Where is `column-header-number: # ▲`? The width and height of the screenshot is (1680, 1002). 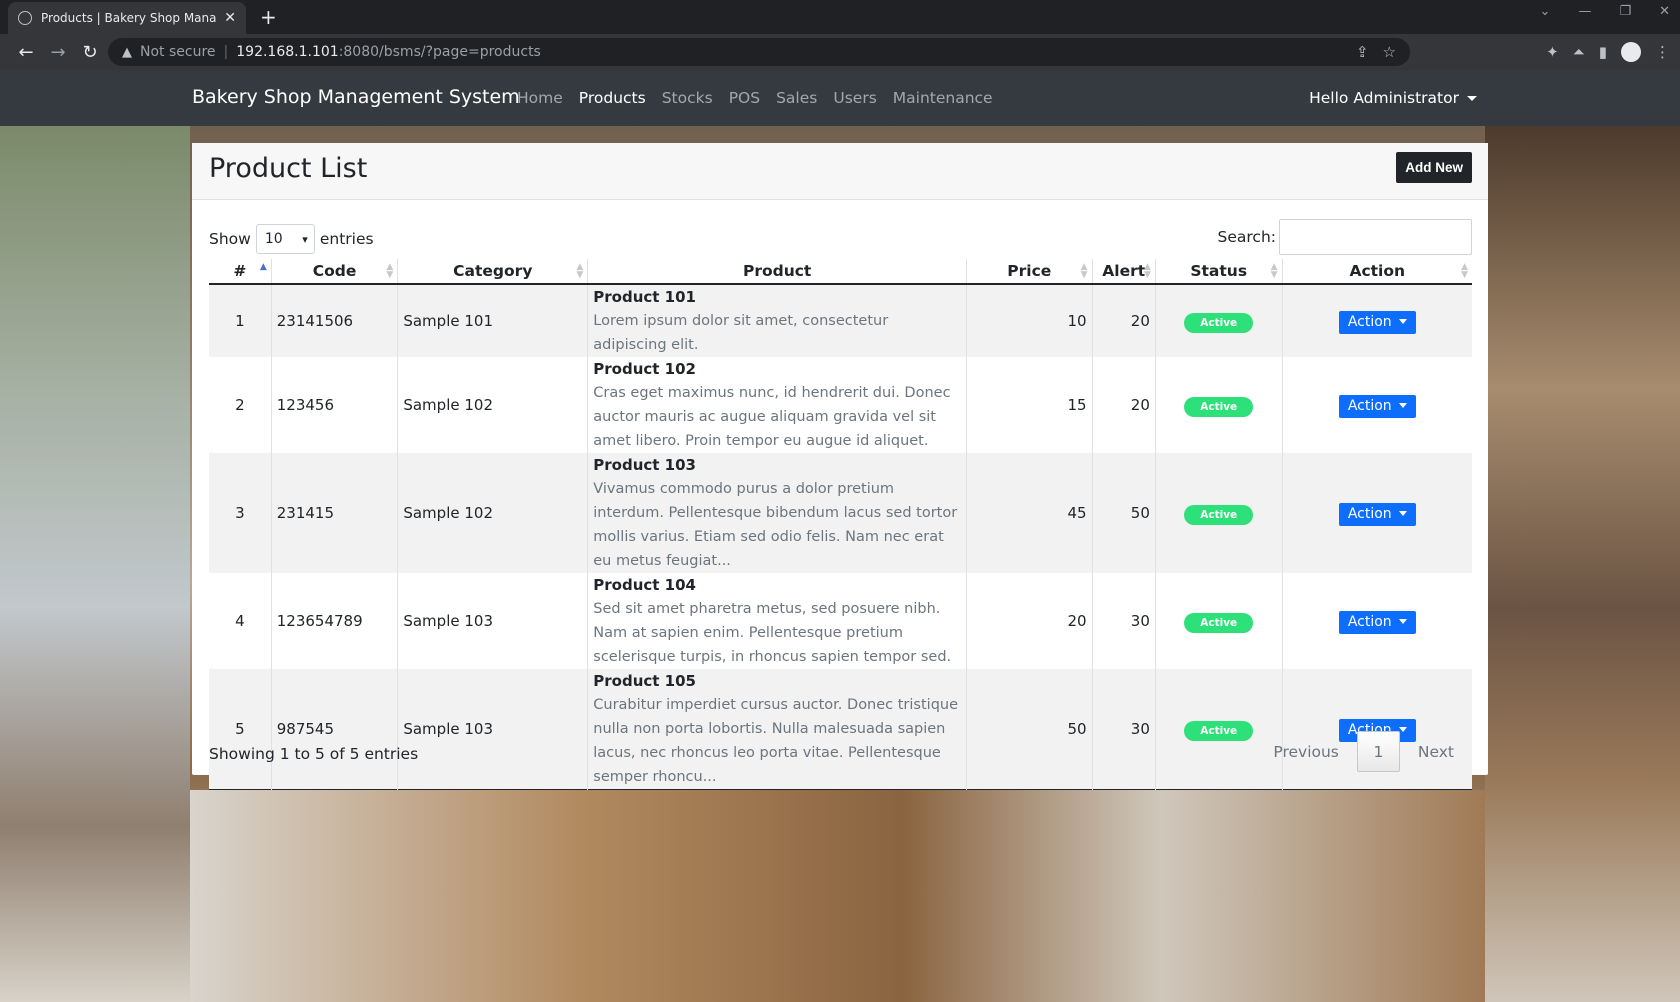 column-header-number: # ▲ is located at coordinates (240, 272).